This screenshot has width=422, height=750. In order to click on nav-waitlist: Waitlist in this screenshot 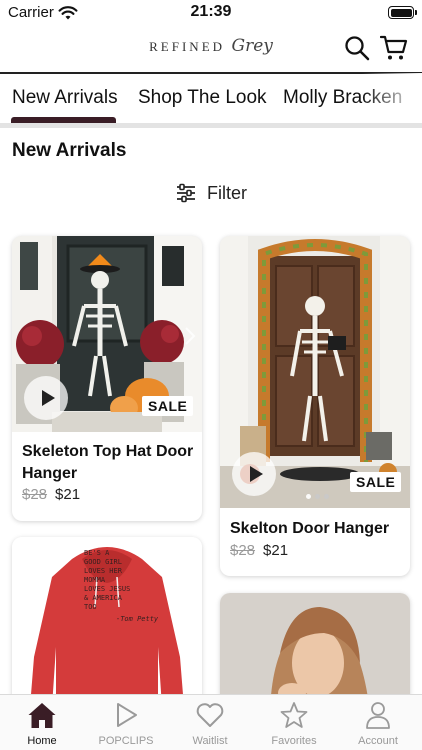, I will do `click(210, 722)`.